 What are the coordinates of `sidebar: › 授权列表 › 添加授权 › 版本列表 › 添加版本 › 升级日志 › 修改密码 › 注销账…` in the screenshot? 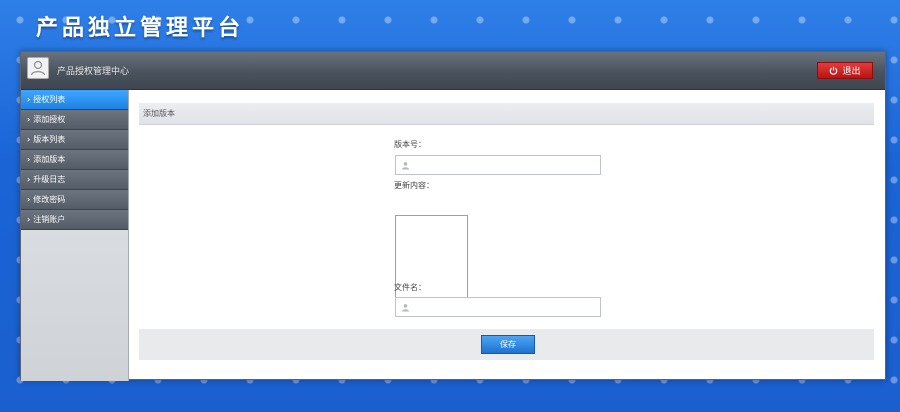 It's located at (75, 235).